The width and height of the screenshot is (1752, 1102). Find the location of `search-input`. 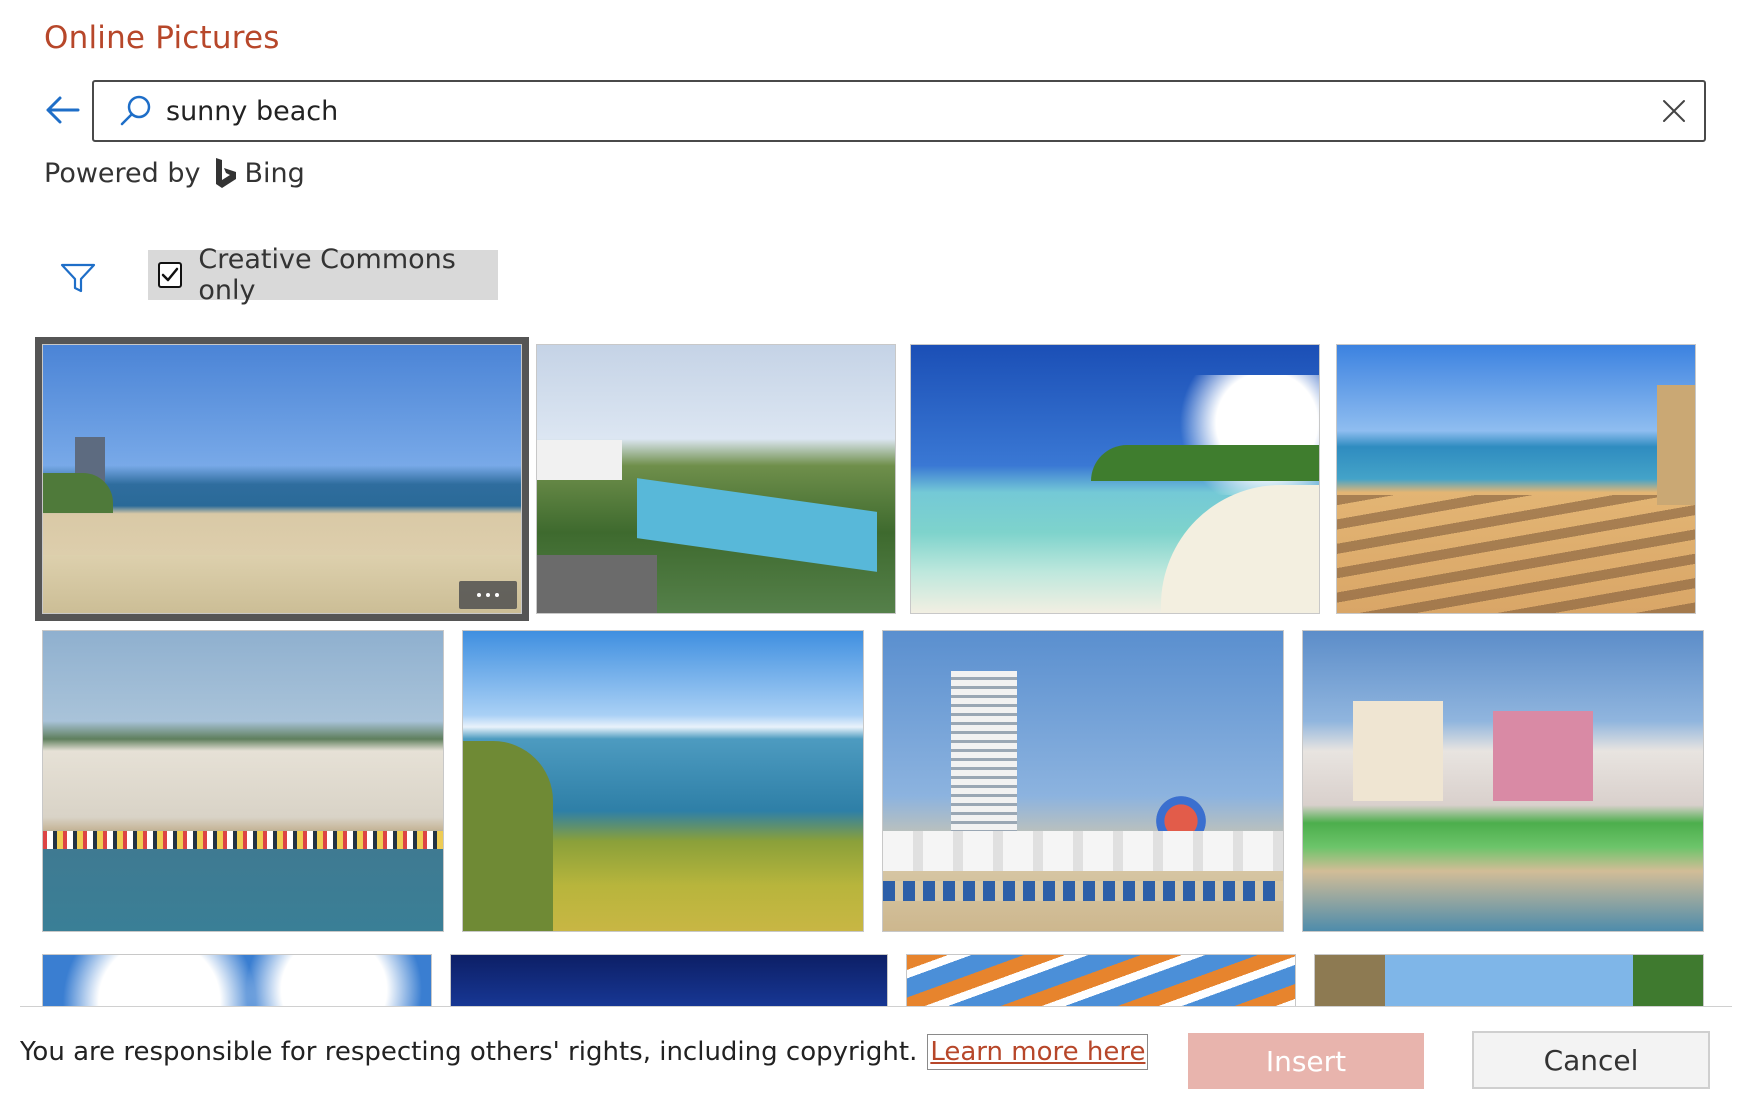

search-input is located at coordinates (904, 111).